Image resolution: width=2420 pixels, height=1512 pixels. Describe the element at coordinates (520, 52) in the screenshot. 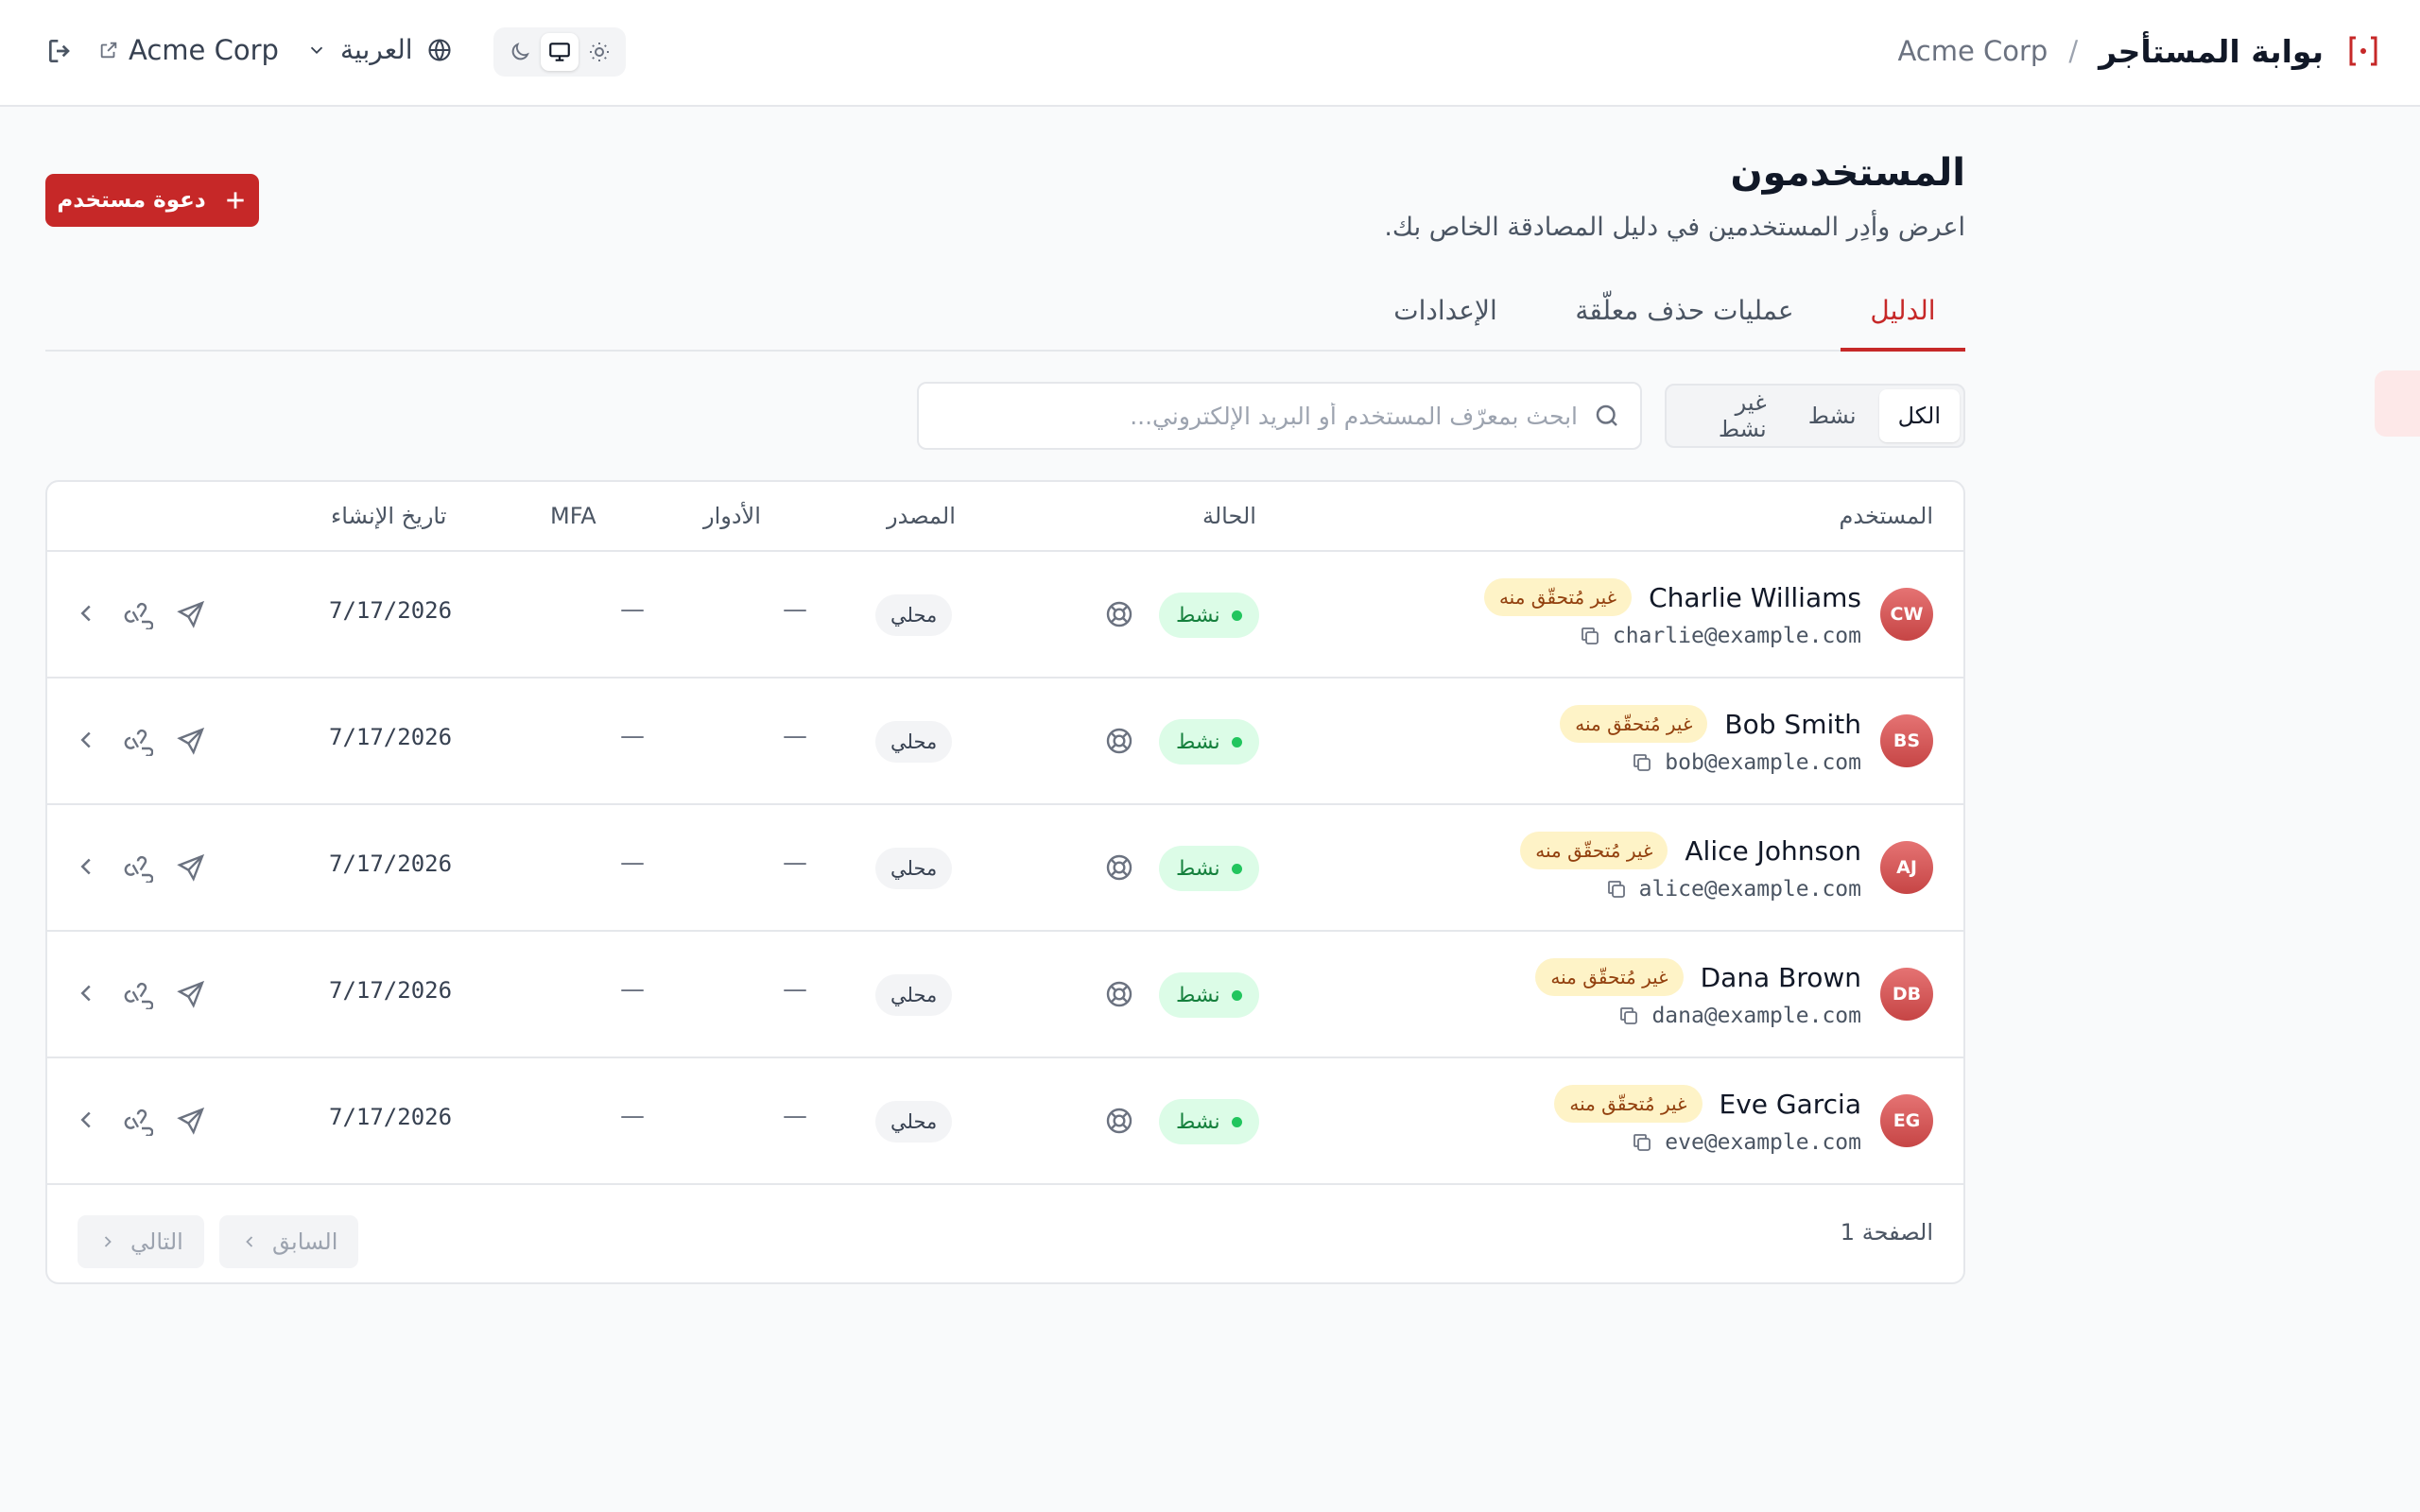

I see `theme-dark-button` at that location.